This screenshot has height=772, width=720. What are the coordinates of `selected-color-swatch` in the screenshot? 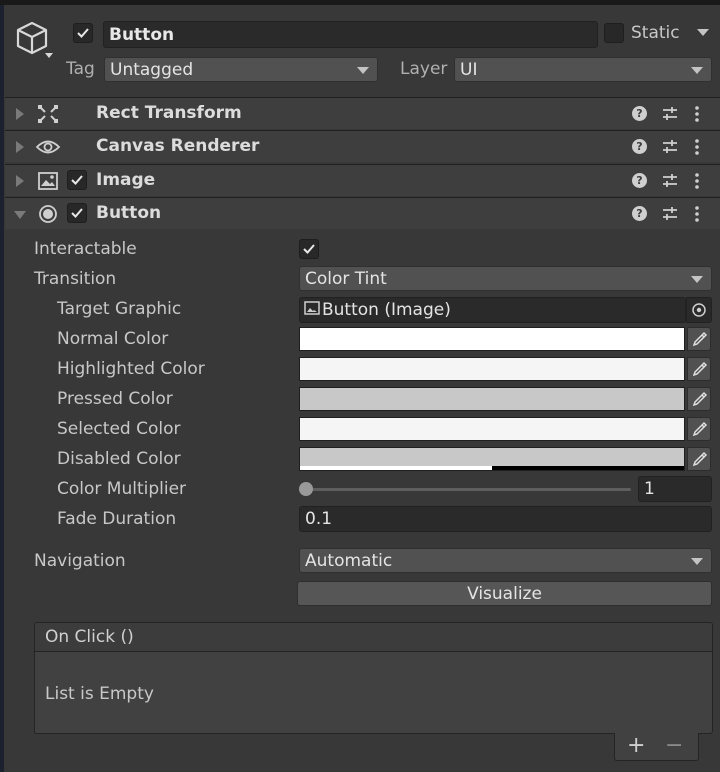 It's located at (492, 429).